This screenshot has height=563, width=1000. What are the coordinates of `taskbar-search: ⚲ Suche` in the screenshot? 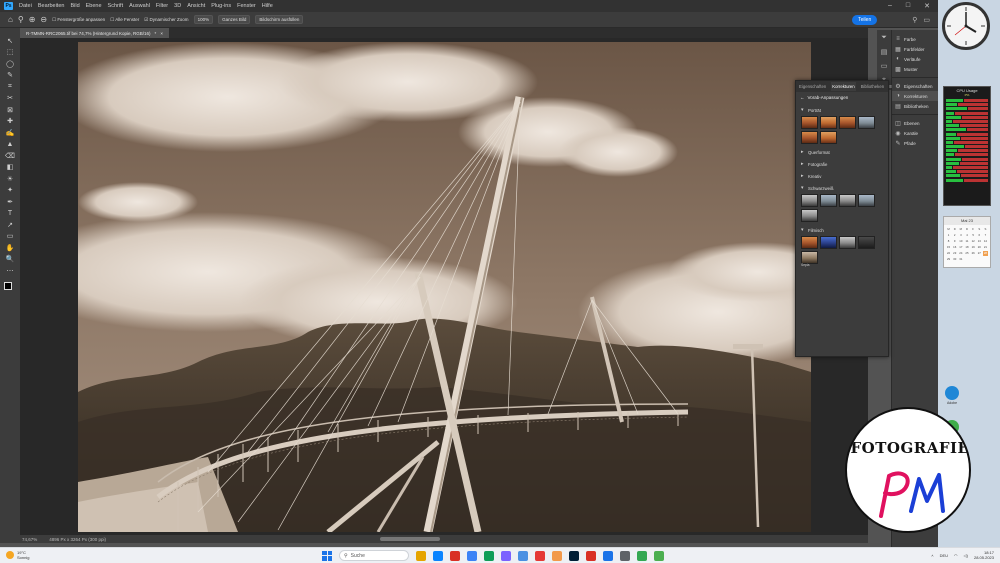 It's located at (374, 555).